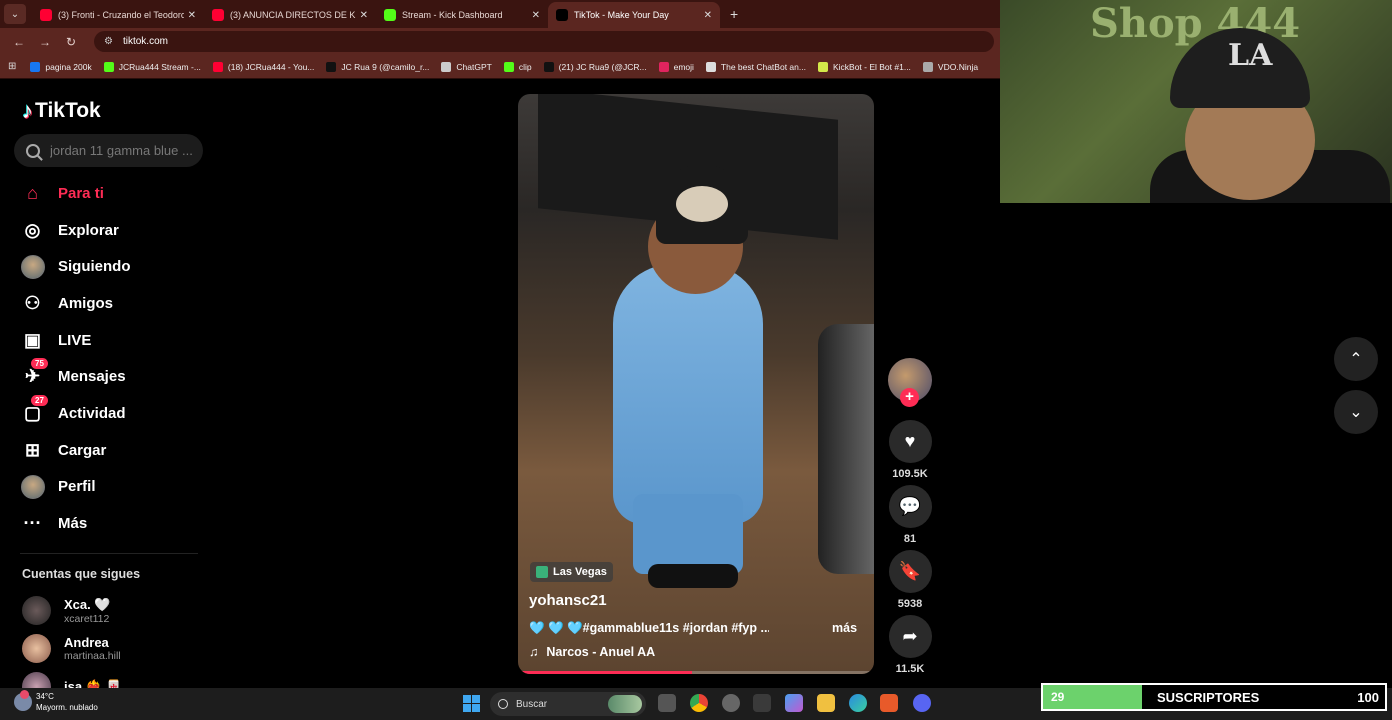 The height and width of the screenshot is (720, 1392). I want to click on url-input: ⚙ tiktok.com, so click(544, 41).